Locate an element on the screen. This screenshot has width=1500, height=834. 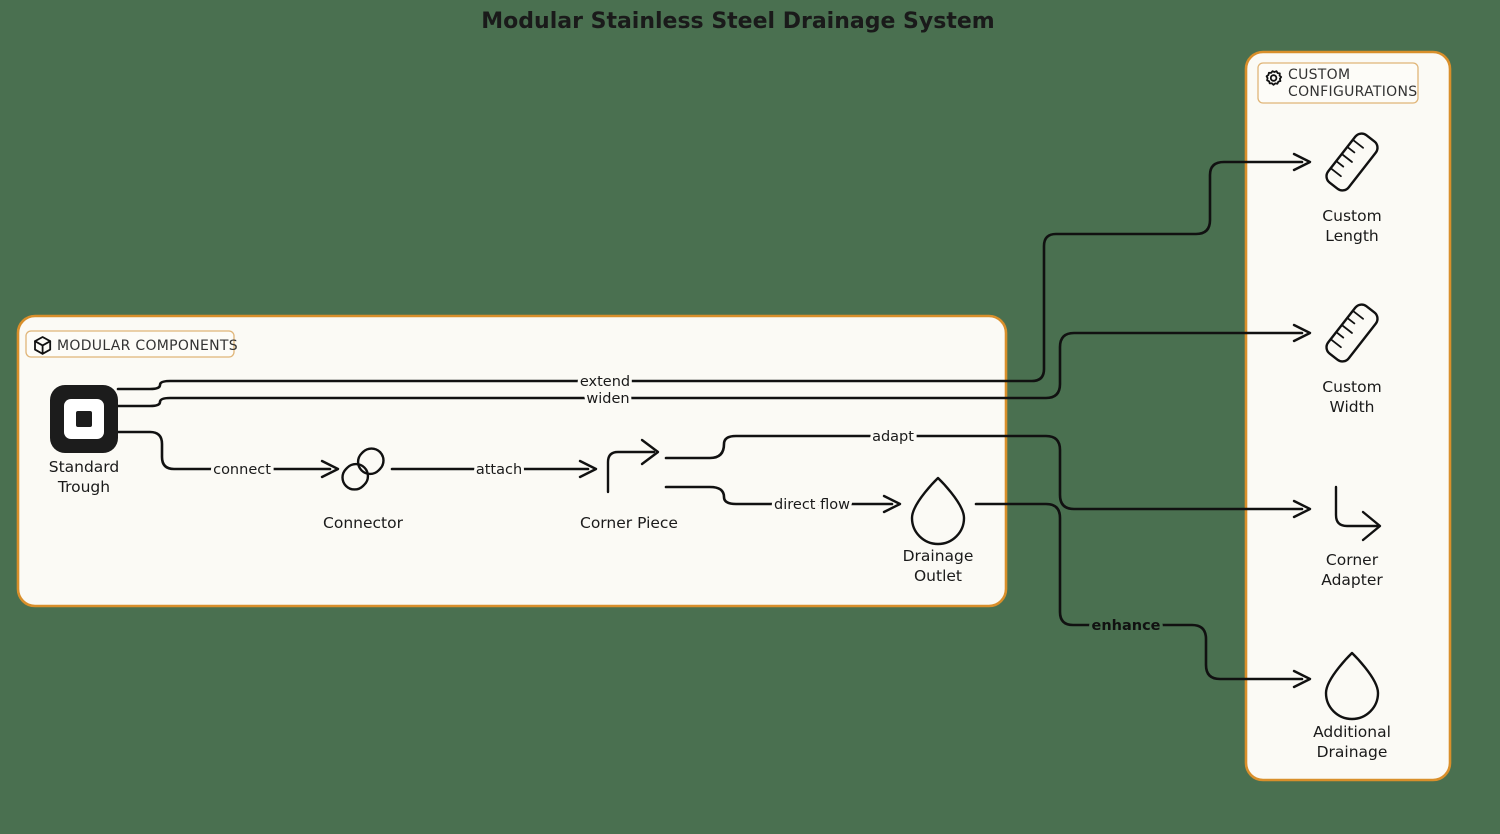
node-corner-adapter-label-line2: Adapter is located at coordinates (1352, 580).